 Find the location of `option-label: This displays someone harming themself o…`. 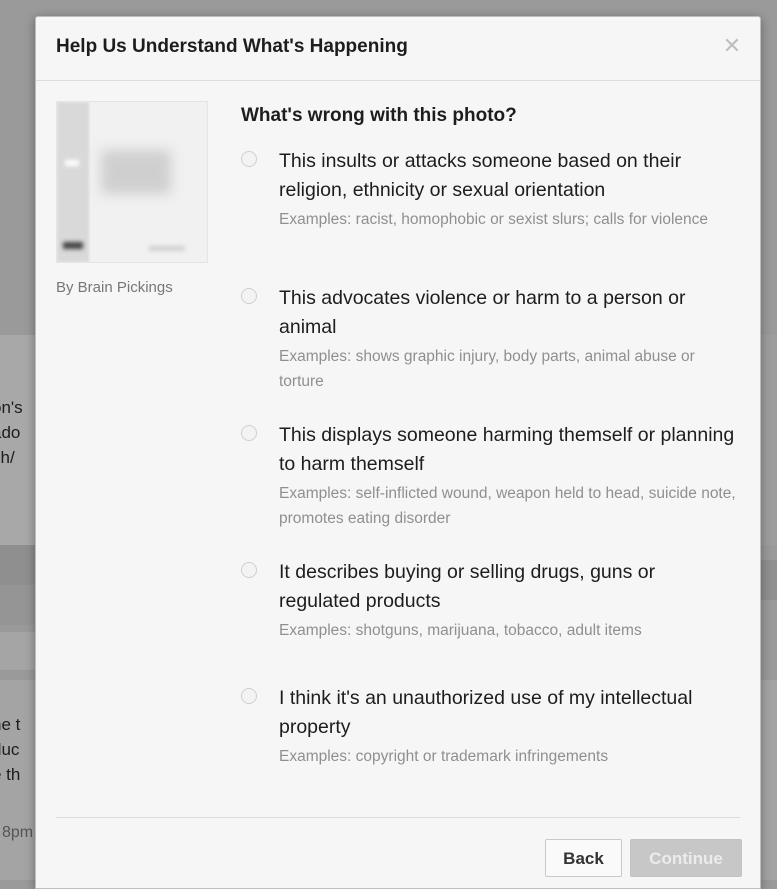

option-label: This displays someone harming themself o… is located at coordinates (507, 449).